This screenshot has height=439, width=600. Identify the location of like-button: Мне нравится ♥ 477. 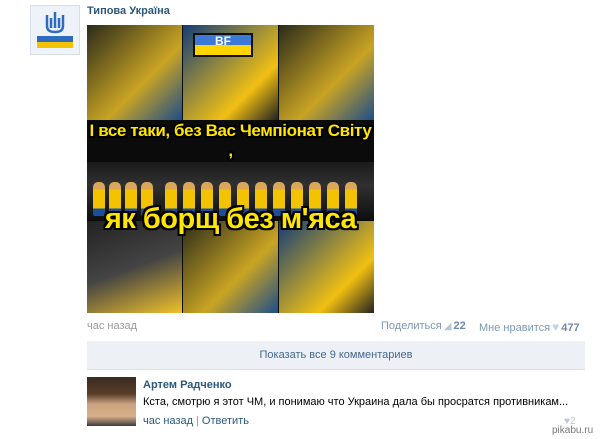
(529, 327).